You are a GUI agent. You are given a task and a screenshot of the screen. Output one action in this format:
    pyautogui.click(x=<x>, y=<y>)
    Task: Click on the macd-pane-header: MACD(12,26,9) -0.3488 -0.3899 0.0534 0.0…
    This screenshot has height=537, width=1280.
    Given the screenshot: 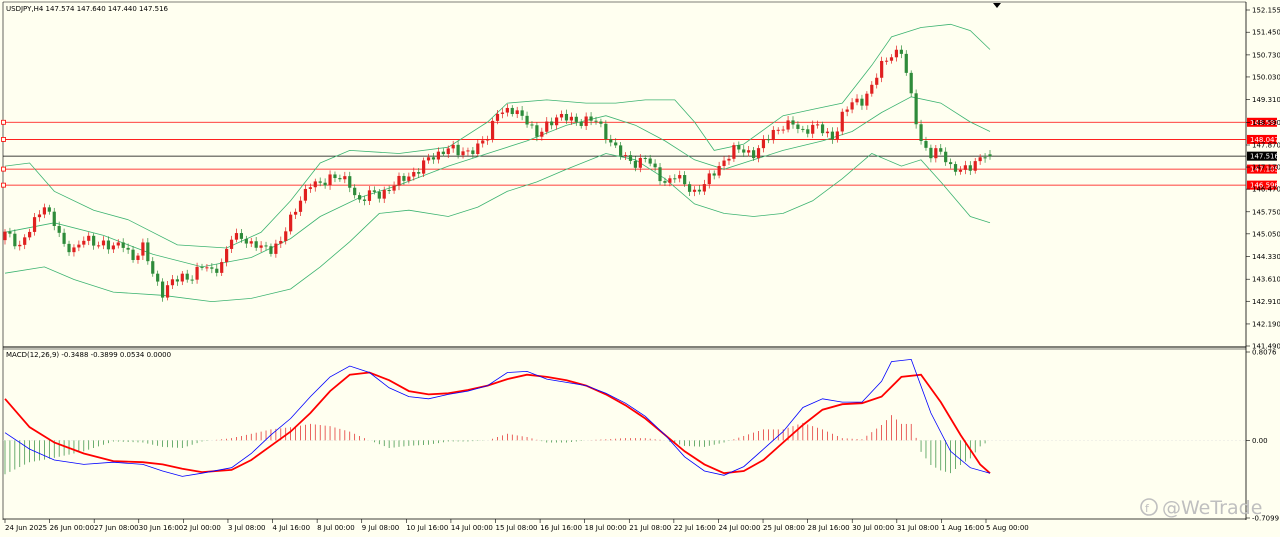 What is the action you would take?
    pyautogui.click(x=88, y=355)
    